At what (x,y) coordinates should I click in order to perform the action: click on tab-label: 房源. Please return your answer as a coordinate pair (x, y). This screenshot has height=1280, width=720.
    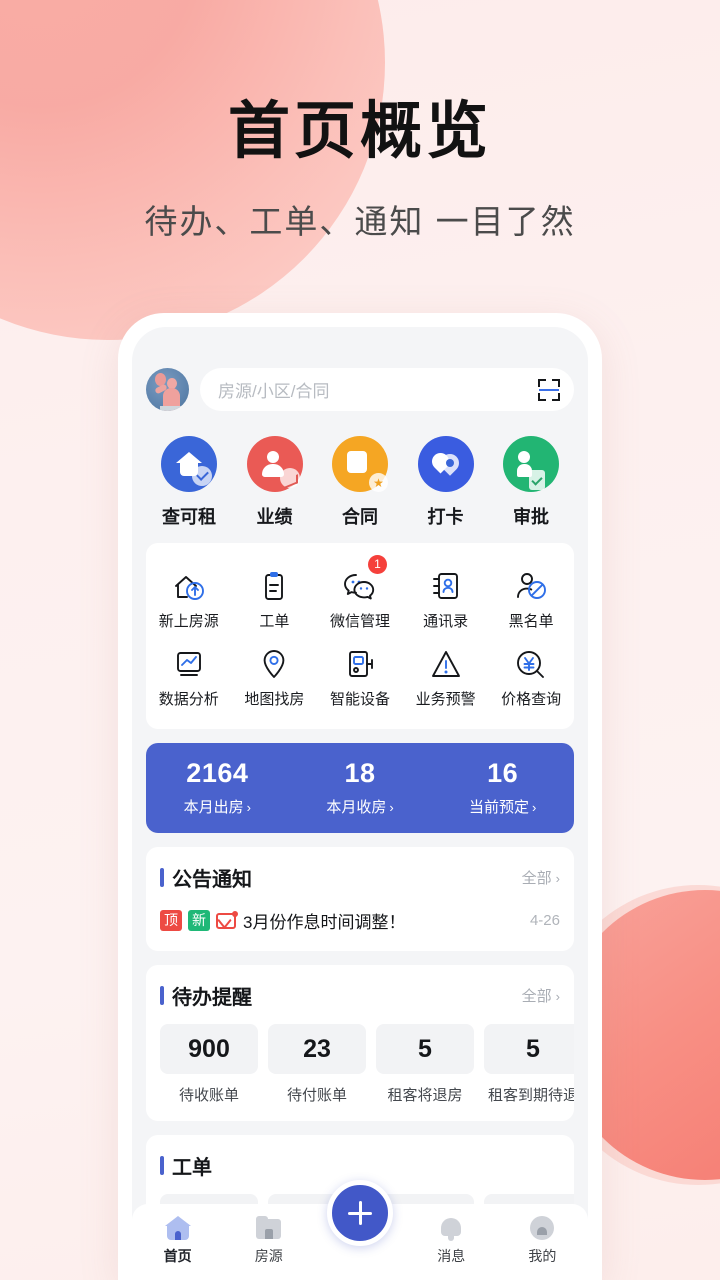
    Looking at the image, I should click on (268, 1256).